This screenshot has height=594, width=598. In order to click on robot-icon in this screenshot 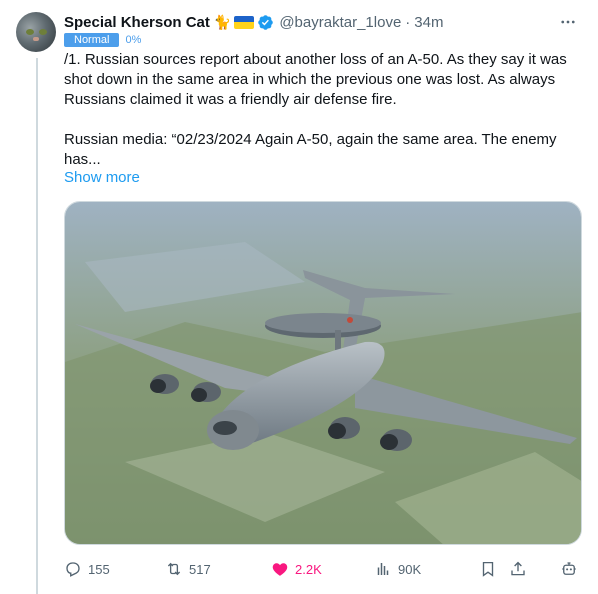, I will do `click(569, 568)`.